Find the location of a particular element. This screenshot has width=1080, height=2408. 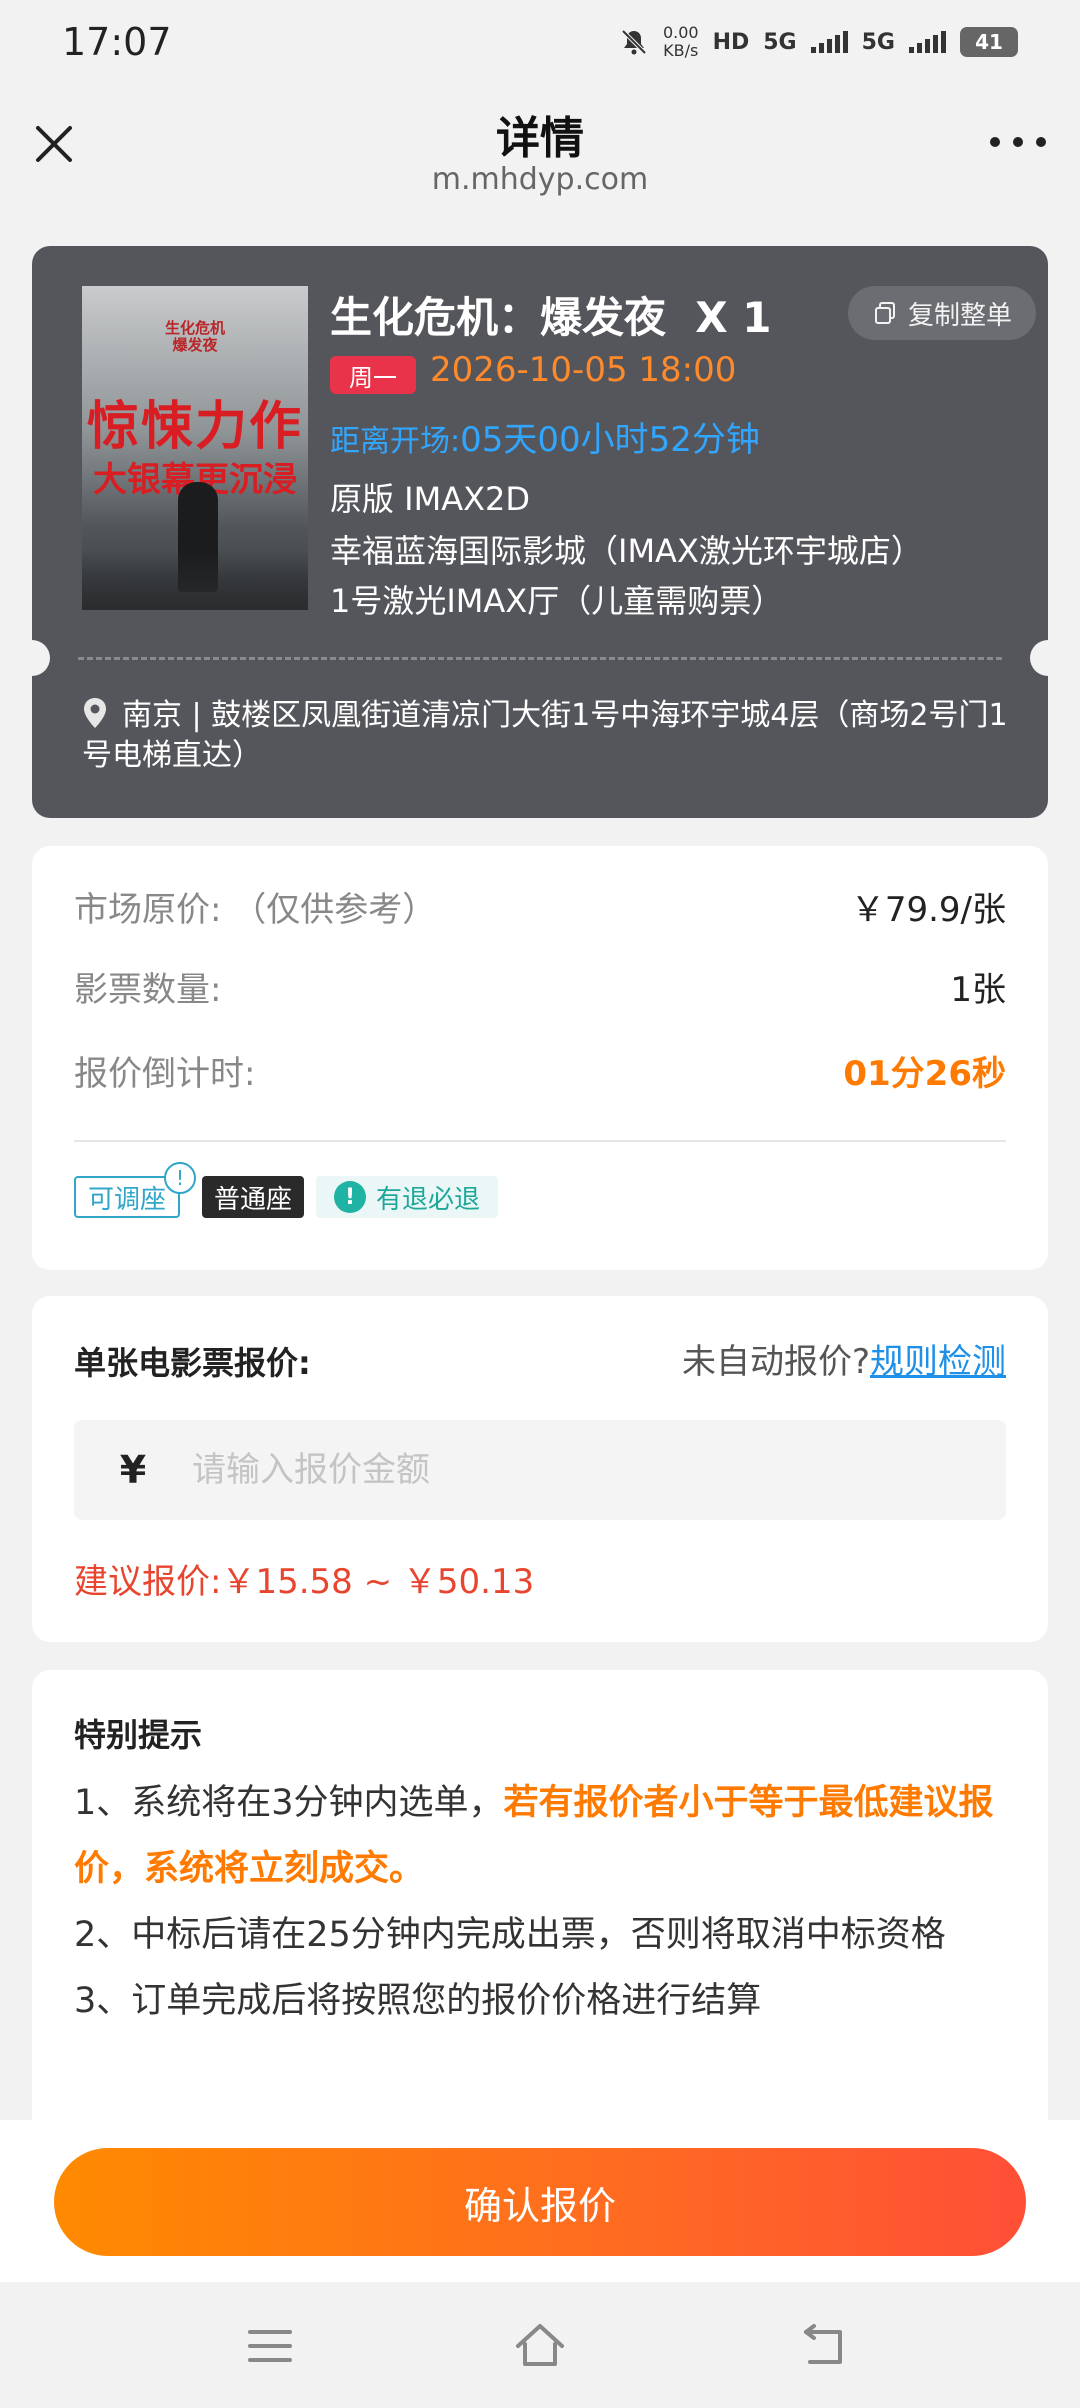

adjustable-seat-tag: 可调座 ! is located at coordinates (135, 1190).